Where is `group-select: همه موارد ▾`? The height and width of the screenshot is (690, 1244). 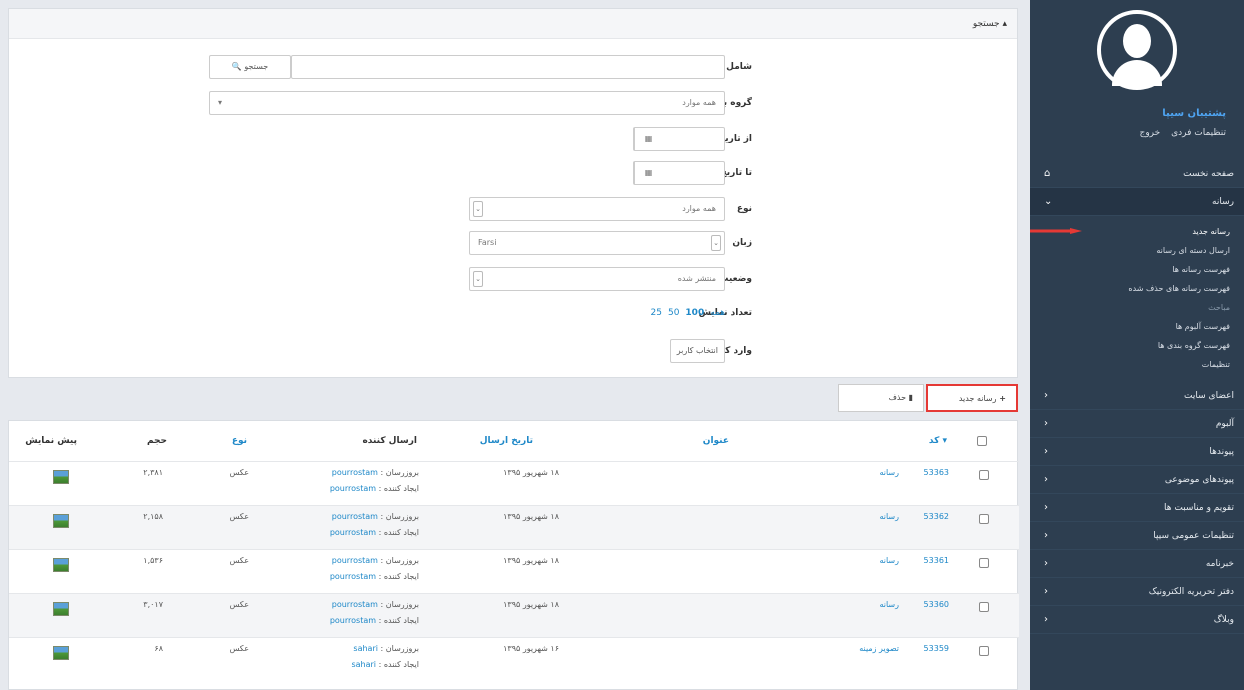
group-select: همه موارد ▾ is located at coordinates (467, 103).